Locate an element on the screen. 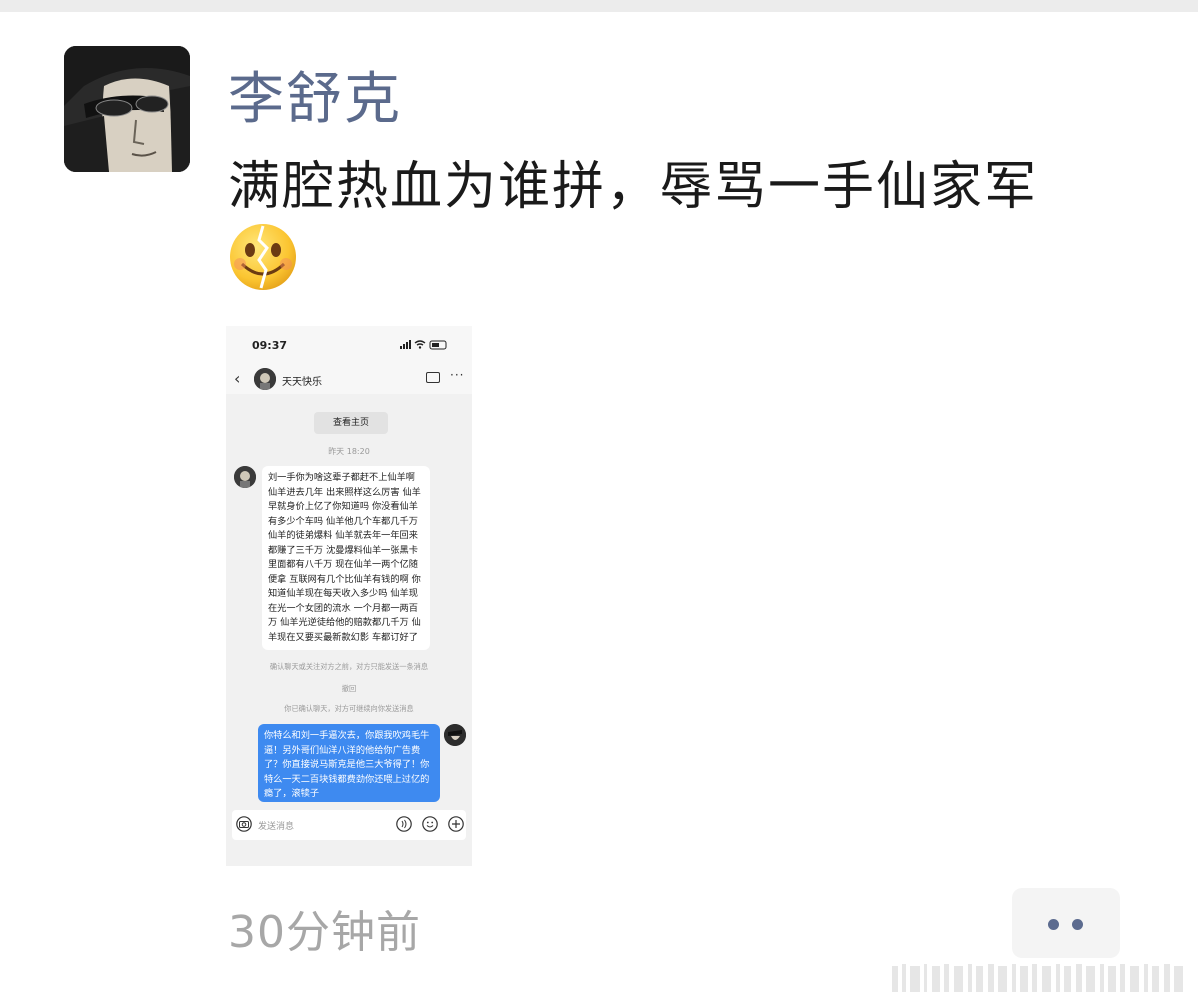  voice-icon is located at coordinates (404, 824).